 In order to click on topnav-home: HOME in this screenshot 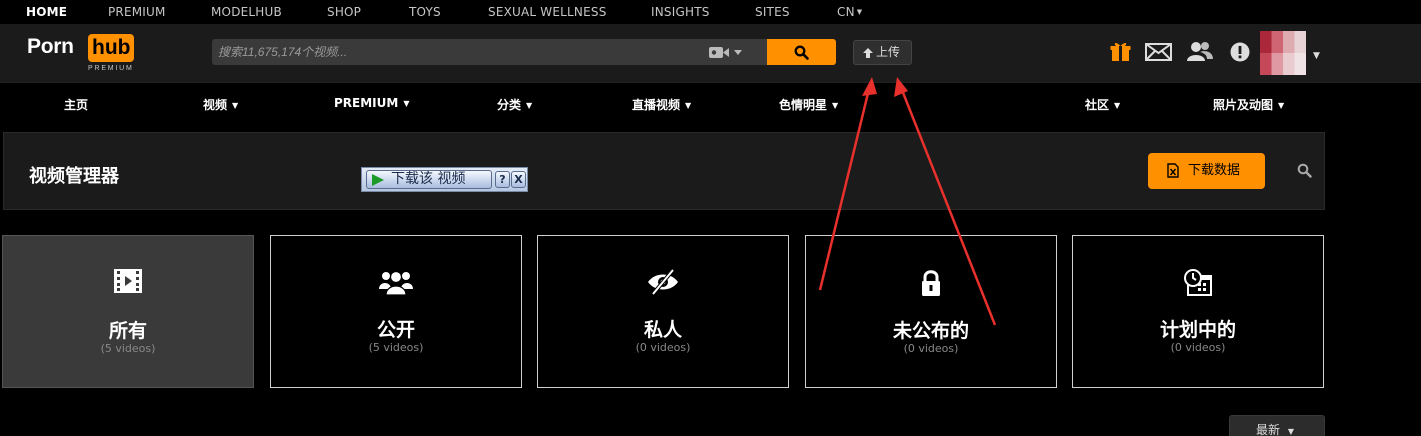, I will do `click(46, 12)`.